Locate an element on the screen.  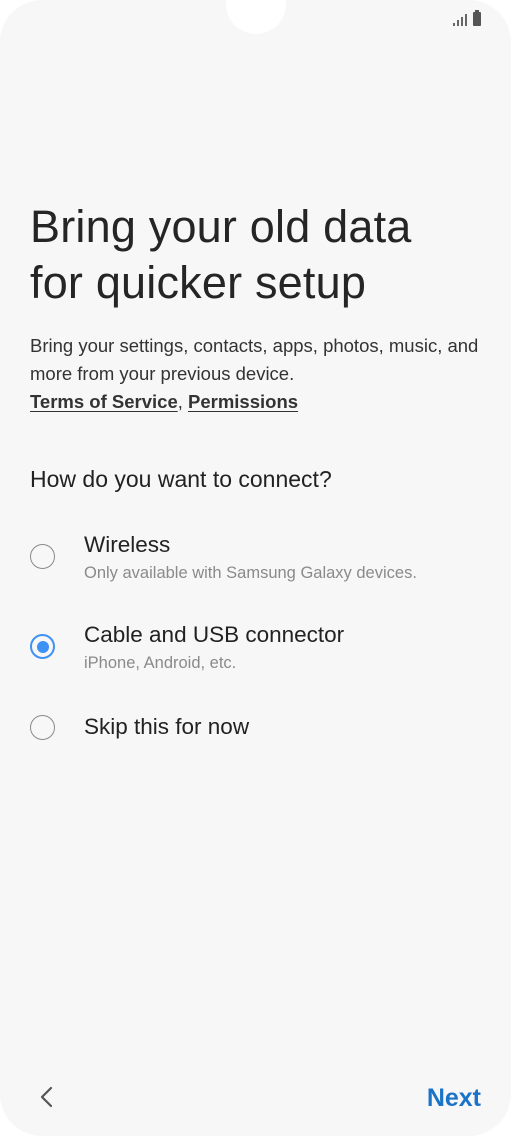
page-title-line1: Bring your old data is located at coordinates (221, 226).